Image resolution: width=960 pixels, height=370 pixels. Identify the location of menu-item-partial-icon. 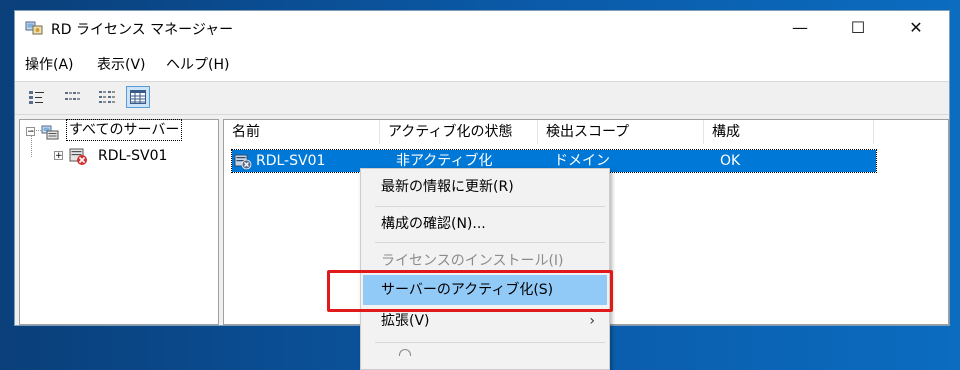
(405, 352).